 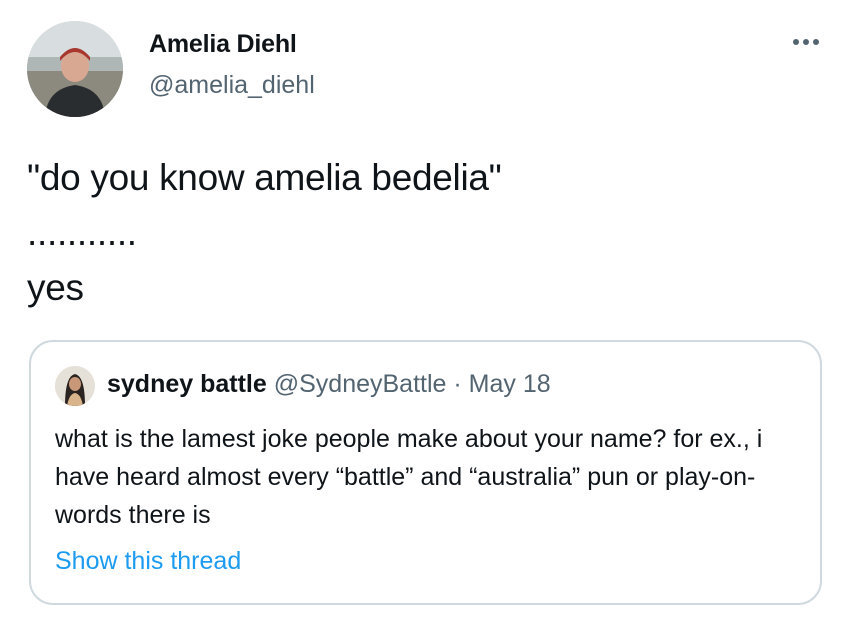 I want to click on quoted-tweet-header: sydney battle @SydneyBattle · May 18, so click(x=329, y=384).